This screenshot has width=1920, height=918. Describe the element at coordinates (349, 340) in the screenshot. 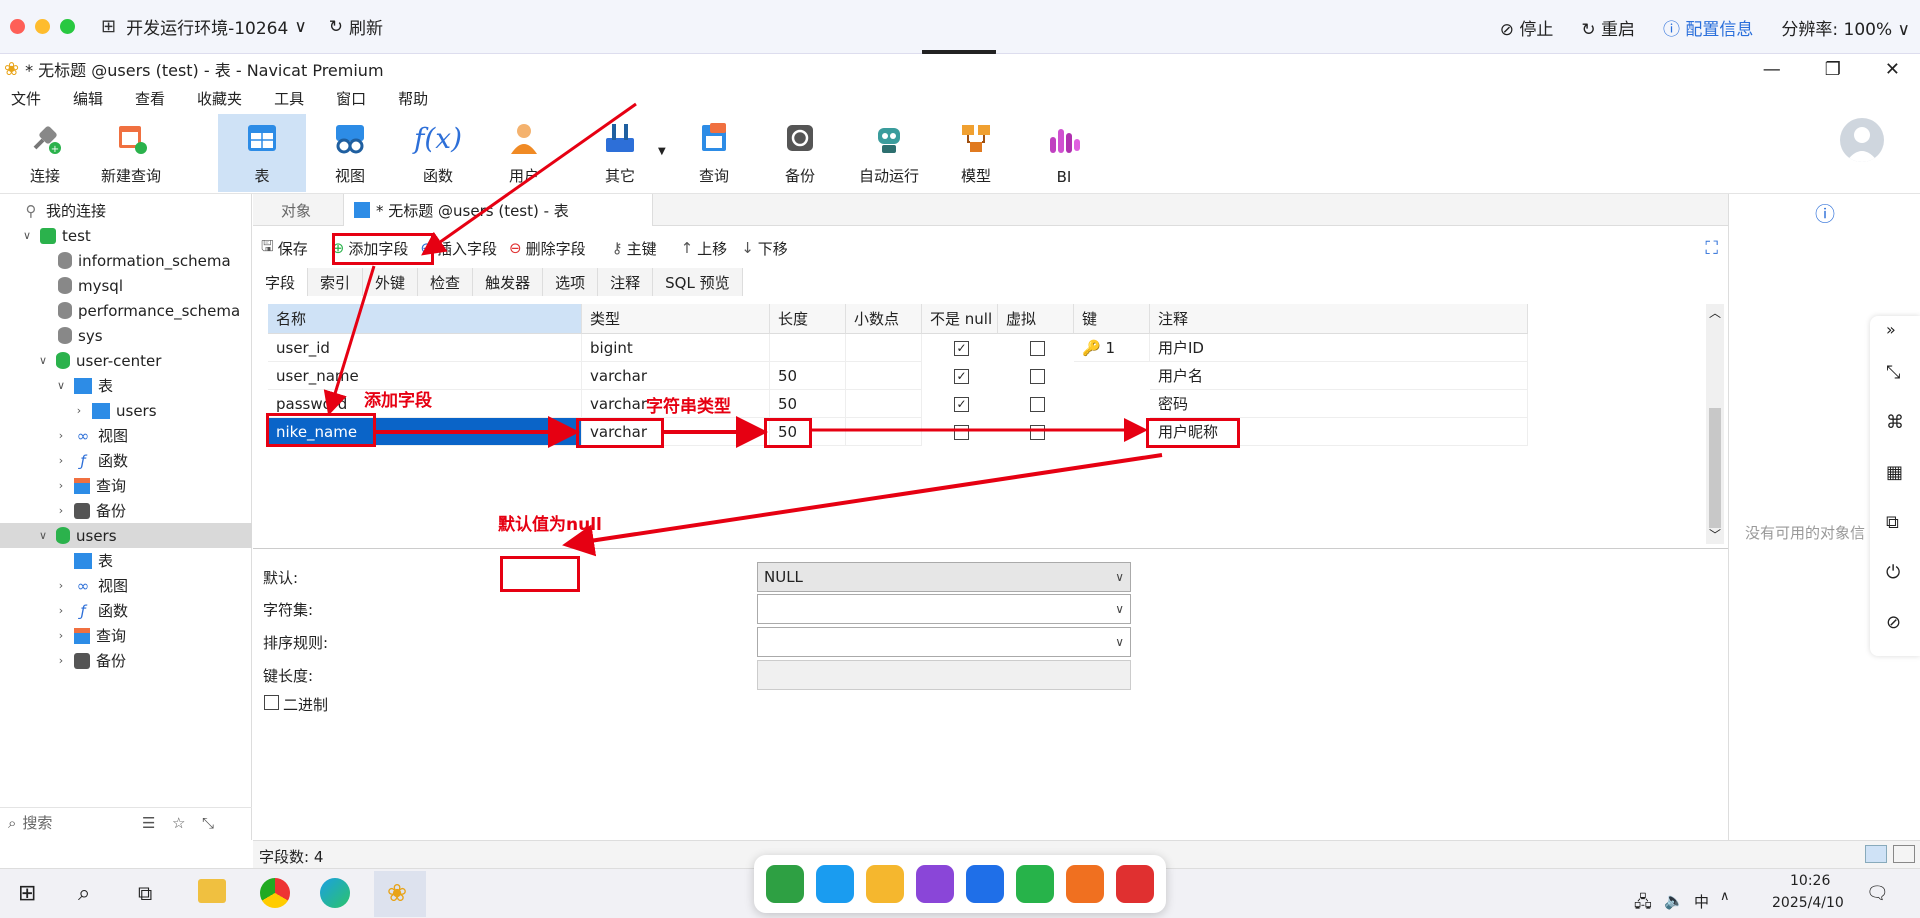

I see `arrow-to-name-cell` at that location.